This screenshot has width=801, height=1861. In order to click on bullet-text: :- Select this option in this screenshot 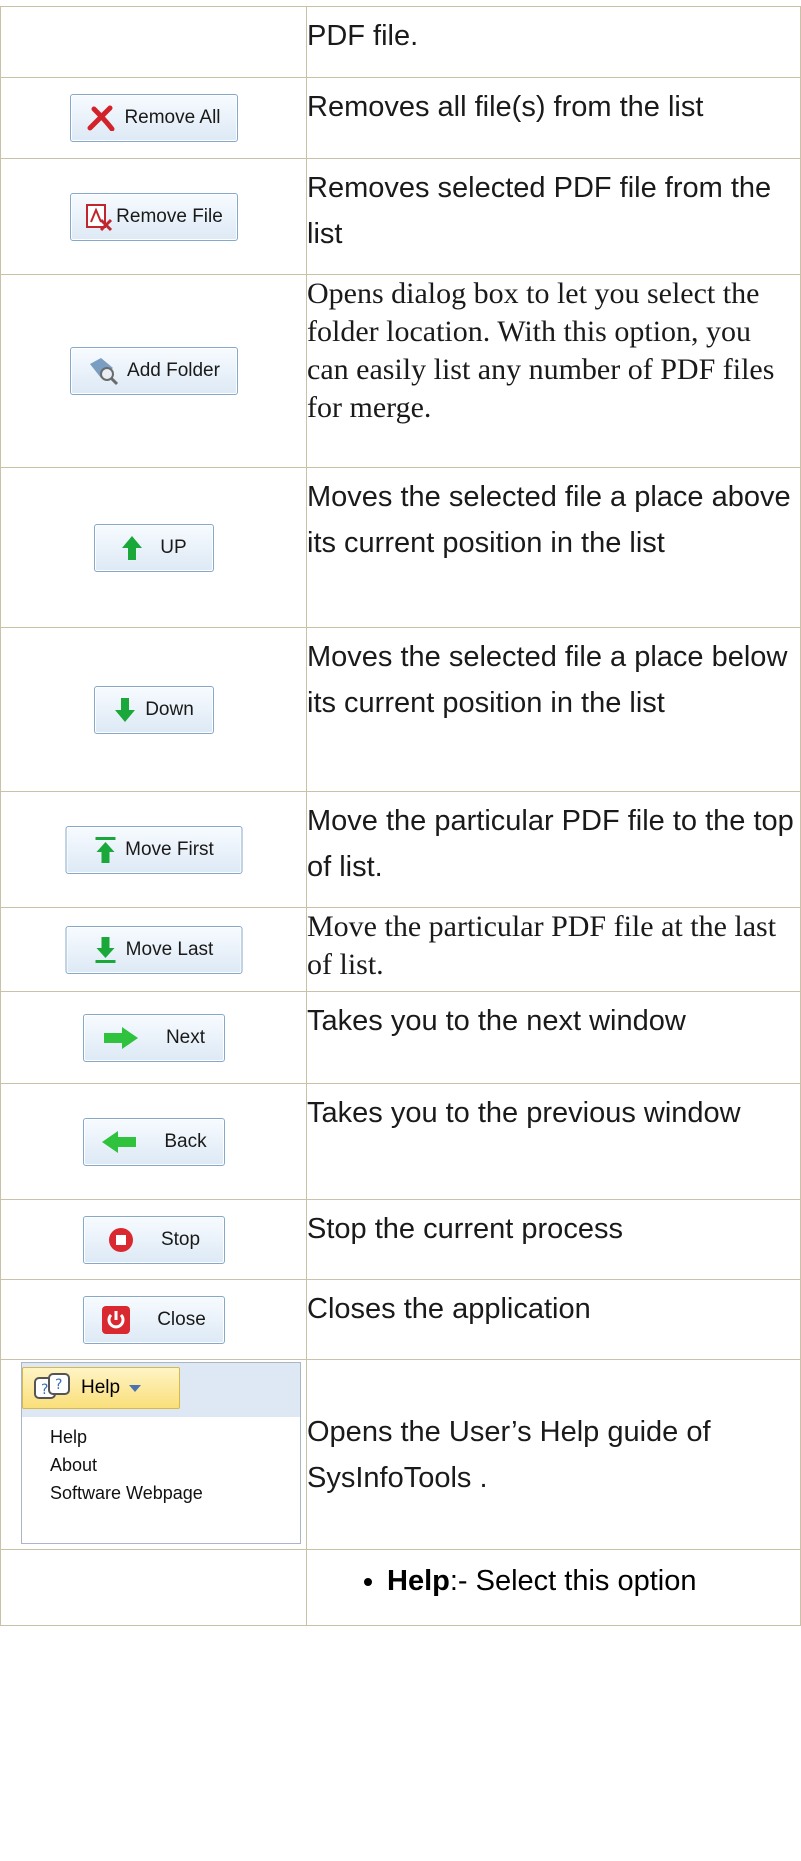, I will do `click(573, 1581)`.